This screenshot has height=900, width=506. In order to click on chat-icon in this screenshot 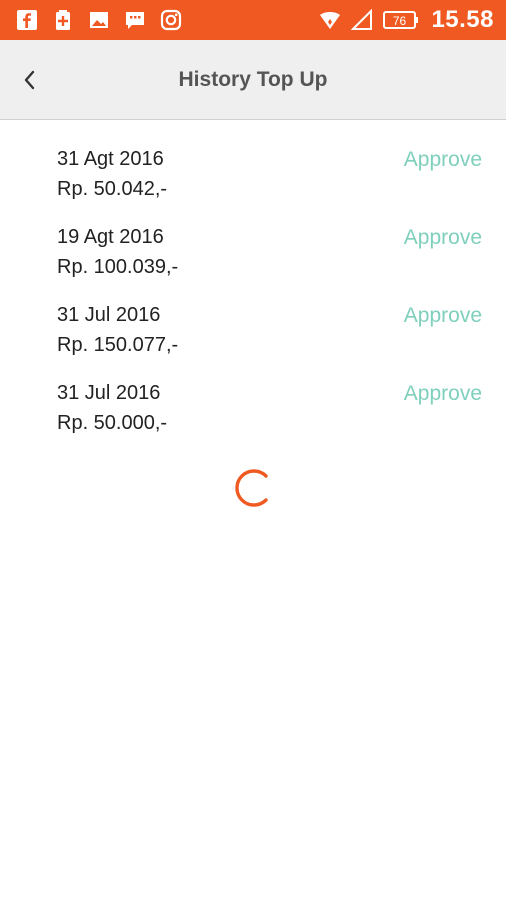, I will do `click(135, 20)`.